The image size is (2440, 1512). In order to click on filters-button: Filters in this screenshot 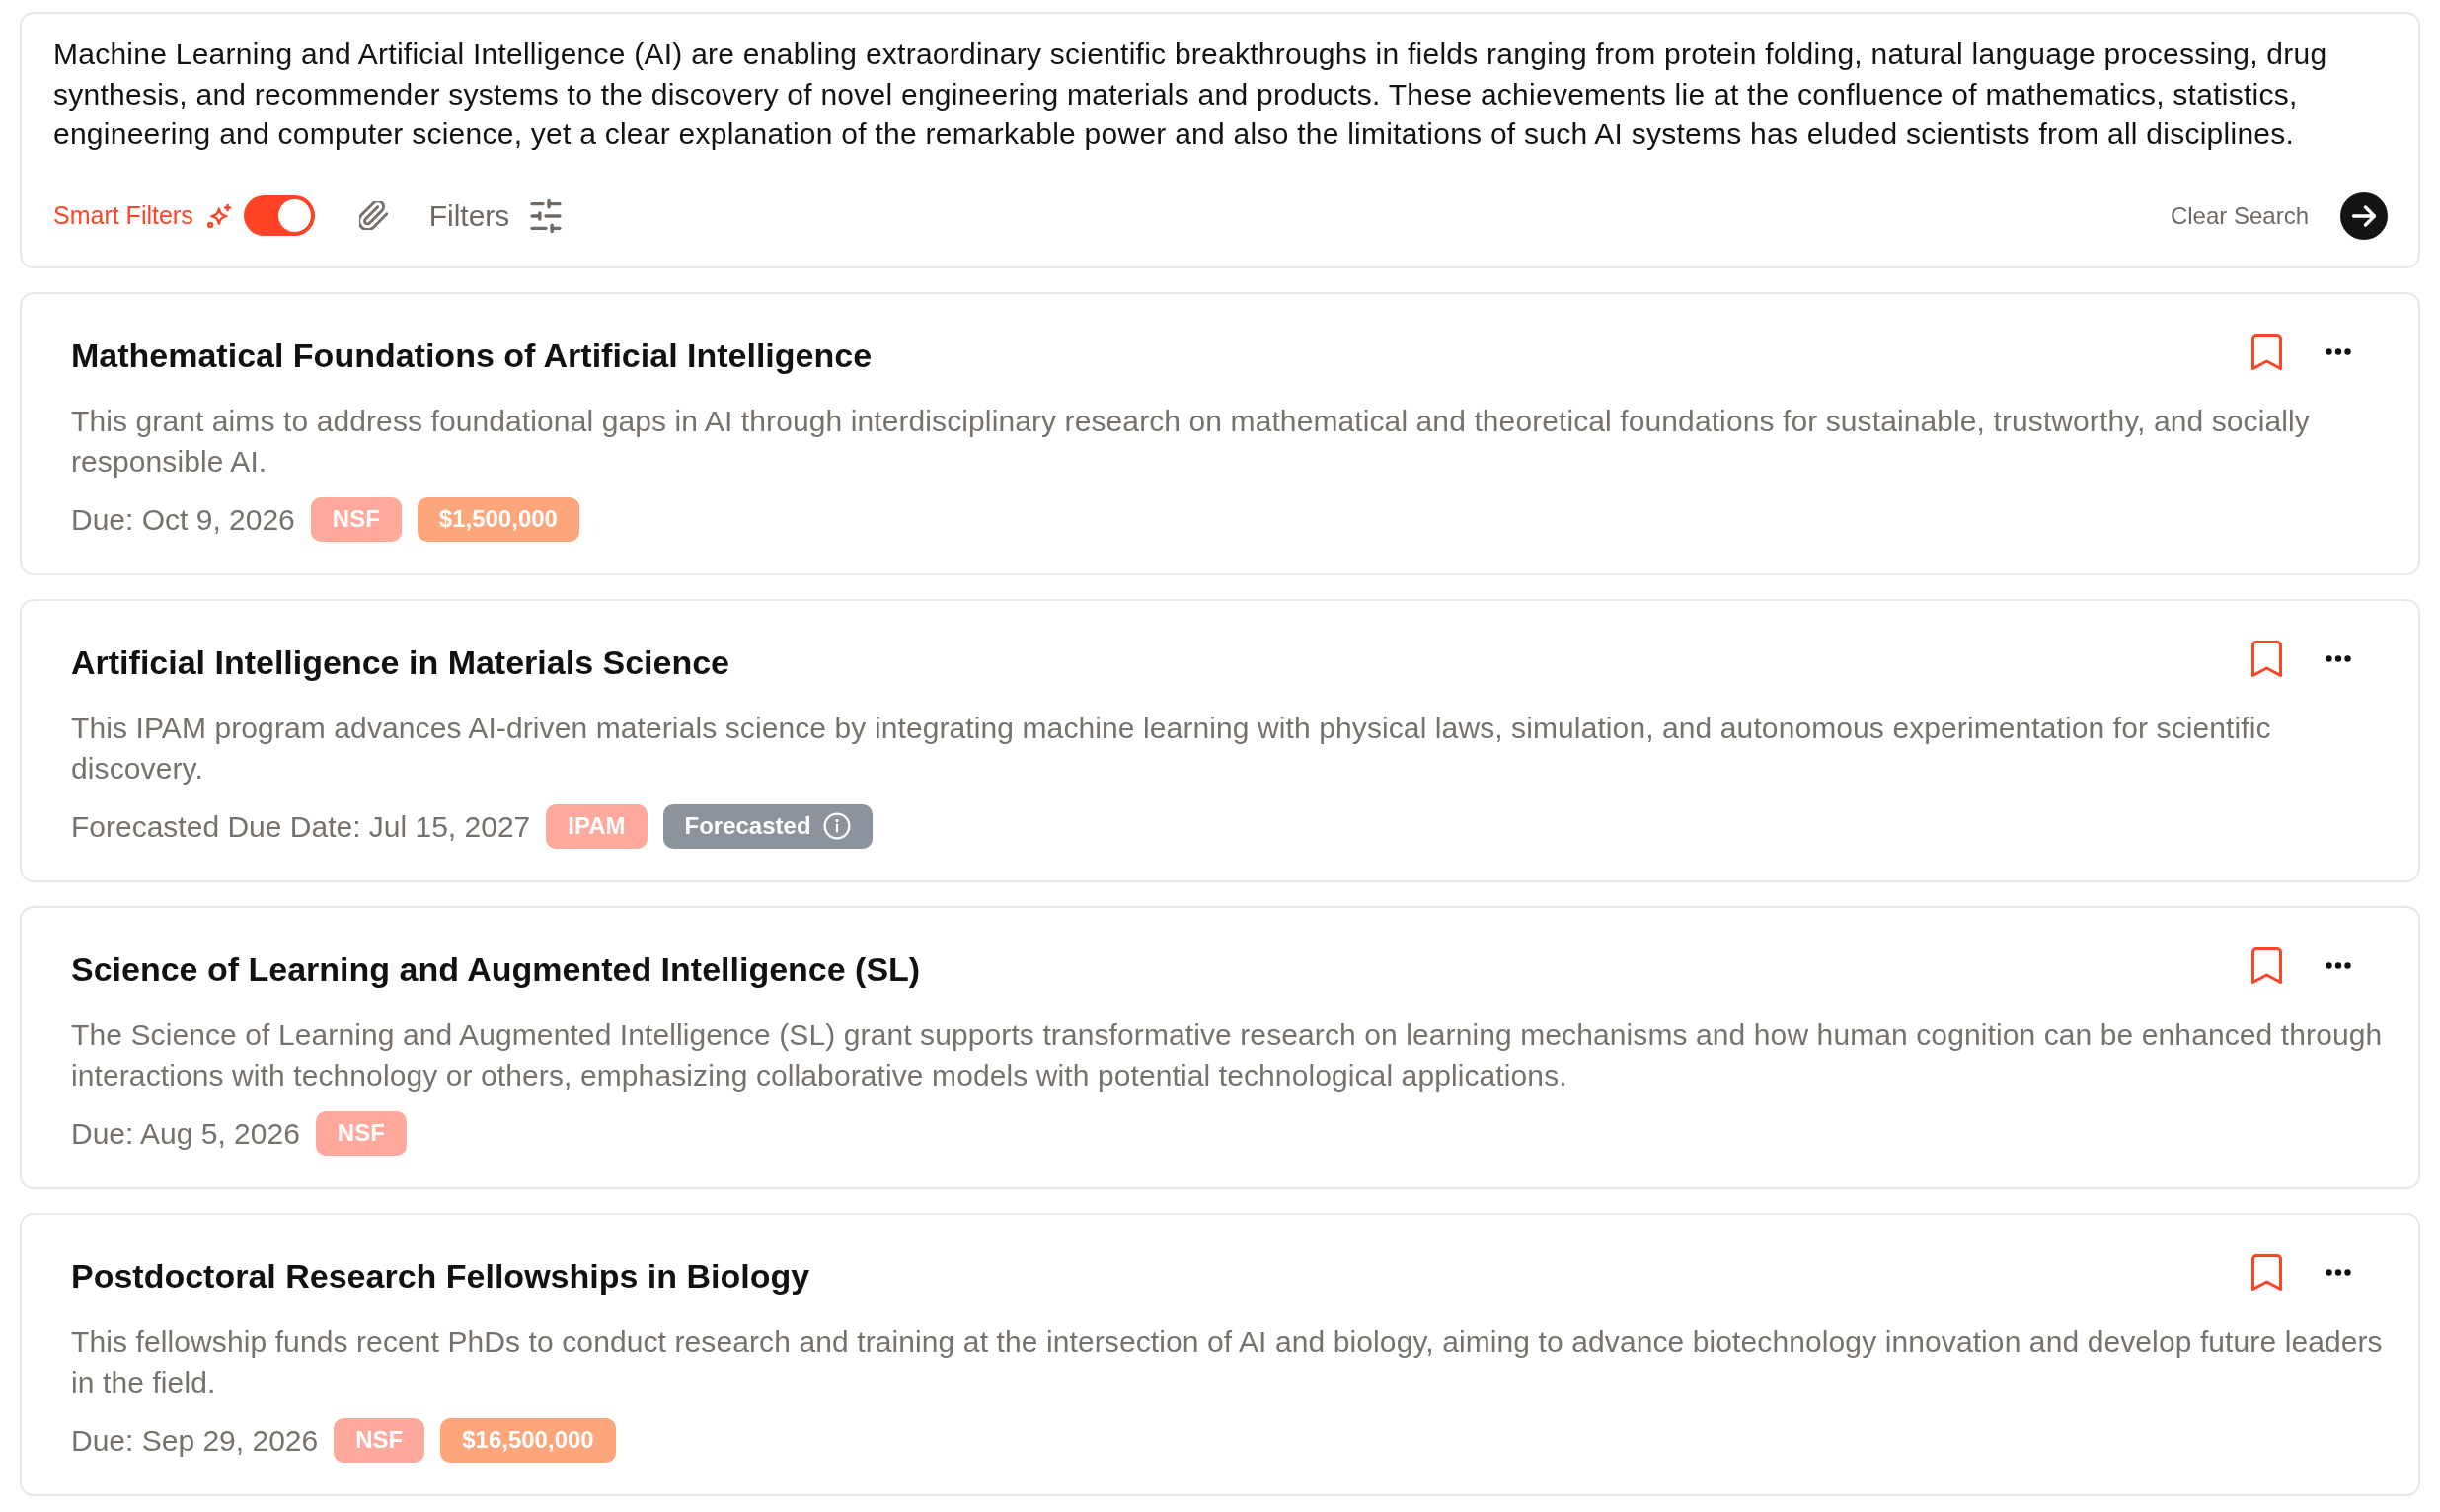, I will do `click(496, 216)`.